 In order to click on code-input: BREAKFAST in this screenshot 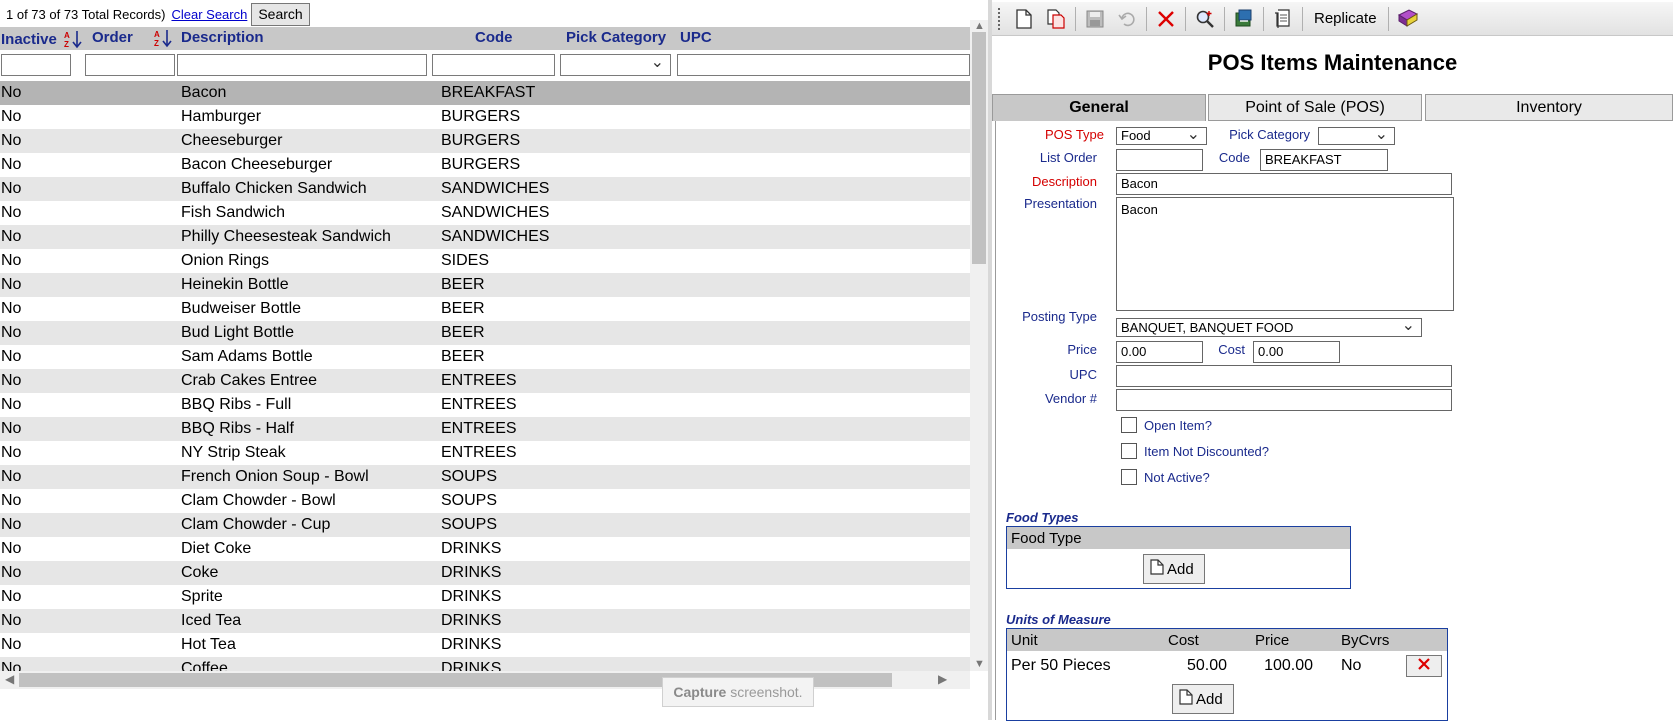, I will do `click(1324, 160)`.